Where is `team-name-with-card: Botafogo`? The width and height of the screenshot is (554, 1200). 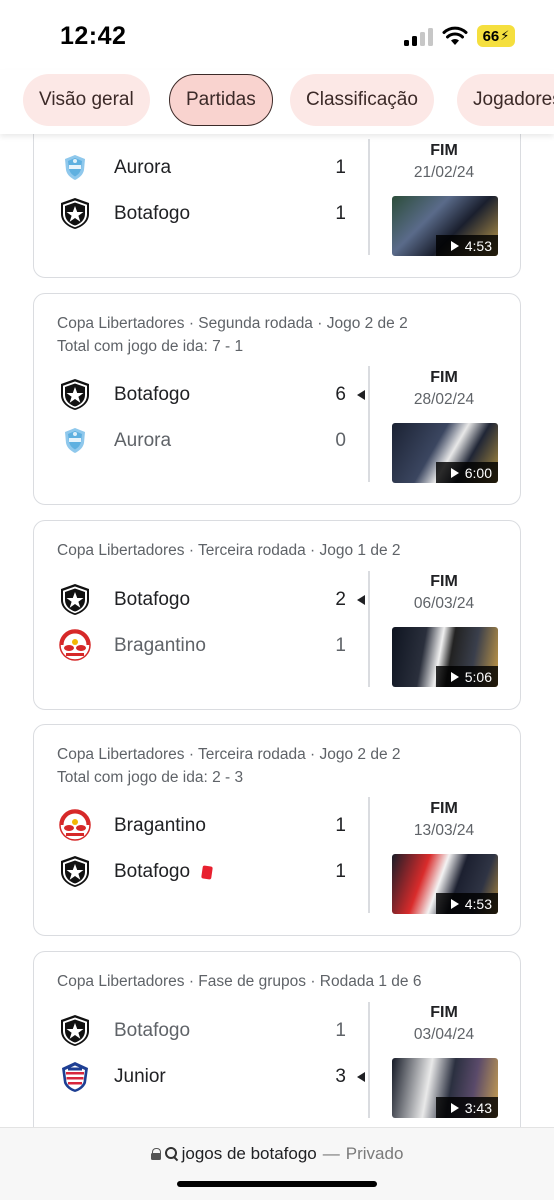
team-name-with-card: Botafogo is located at coordinates (163, 872).